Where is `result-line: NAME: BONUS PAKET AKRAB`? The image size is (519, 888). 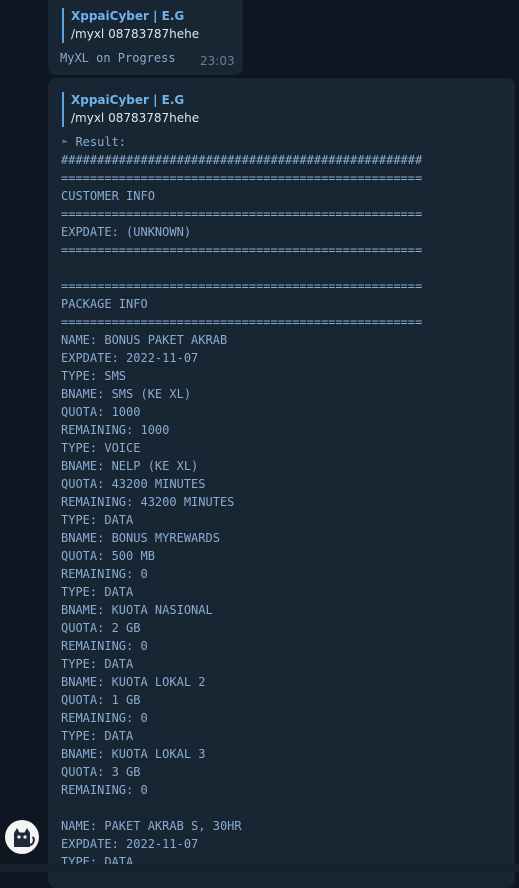 result-line: NAME: BONUS PAKET AKRAB is located at coordinates (144, 340).